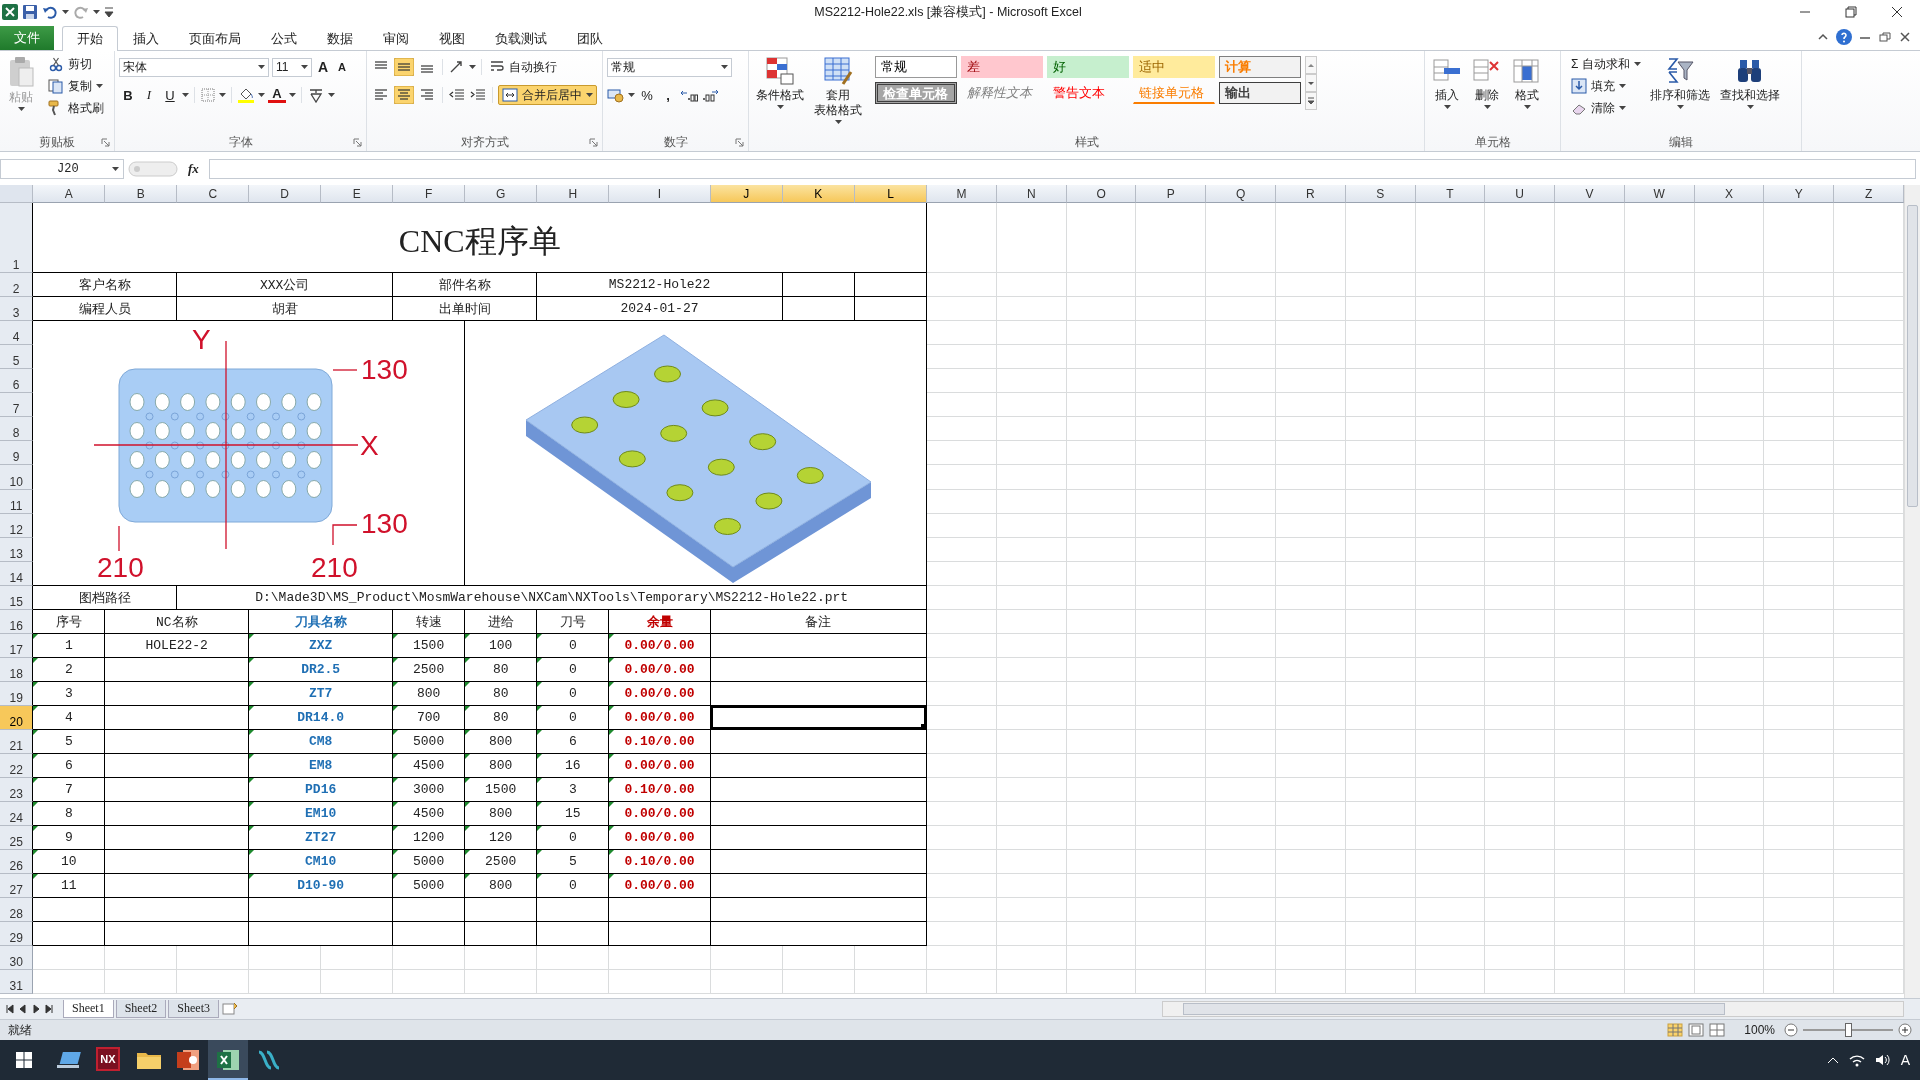 This screenshot has width=1920, height=1080. What do you see at coordinates (647, 95) in the screenshot?
I see `percent-button: %` at bounding box center [647, 95].